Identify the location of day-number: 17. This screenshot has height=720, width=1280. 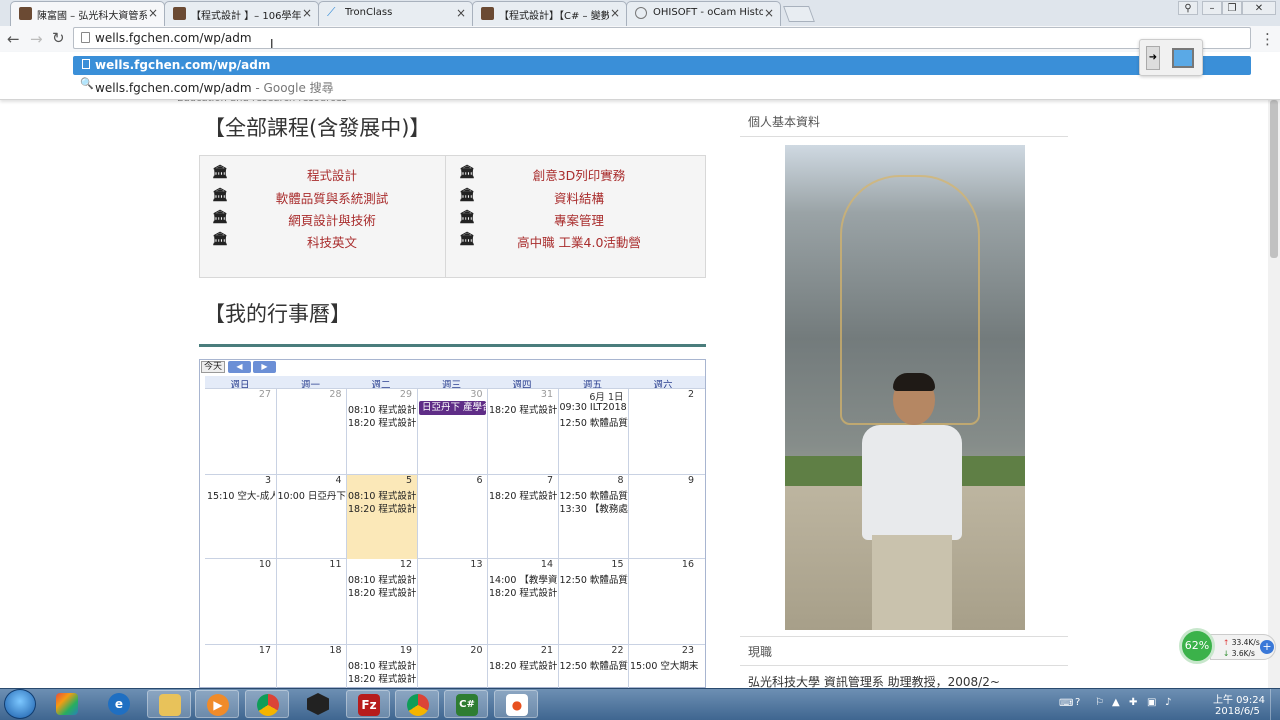
(238, 650).